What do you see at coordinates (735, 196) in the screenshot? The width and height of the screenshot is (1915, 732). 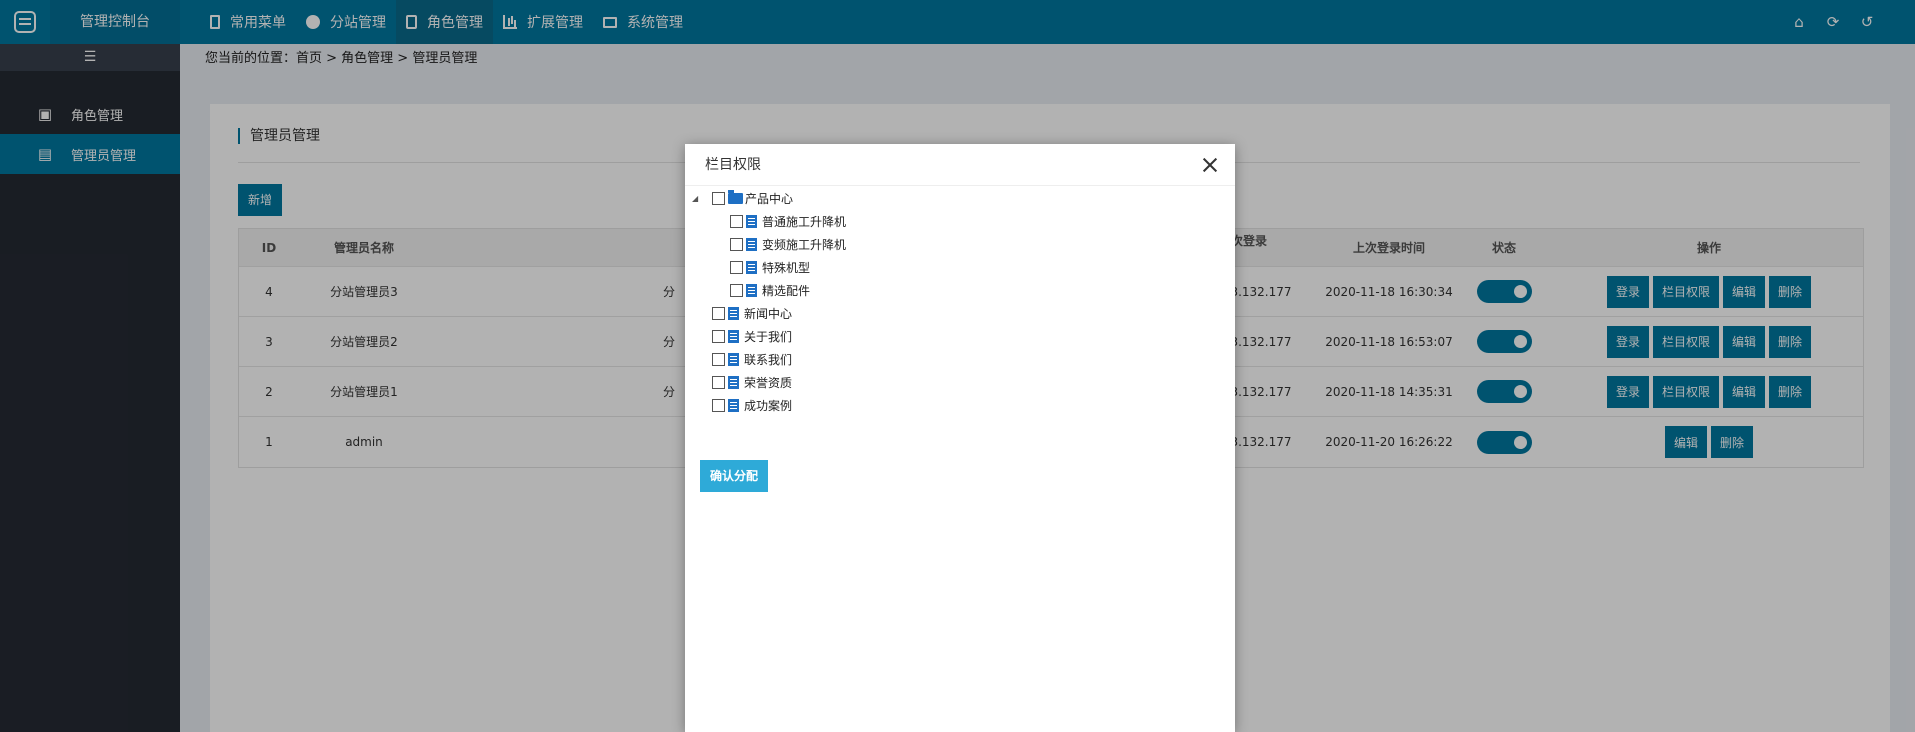 I see `folder-open-icon` at bounding box center [735, 196].